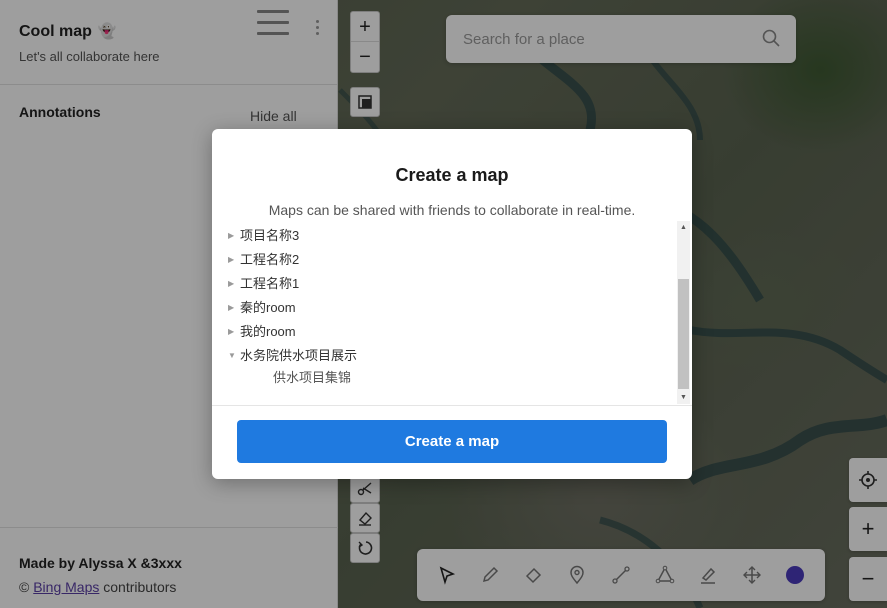 This screenshot has width=887, height=608. Describe the element at coordinates (299, 355) in the screenshot. I see `list-item-label: 水务院供水项目展示` at that location.